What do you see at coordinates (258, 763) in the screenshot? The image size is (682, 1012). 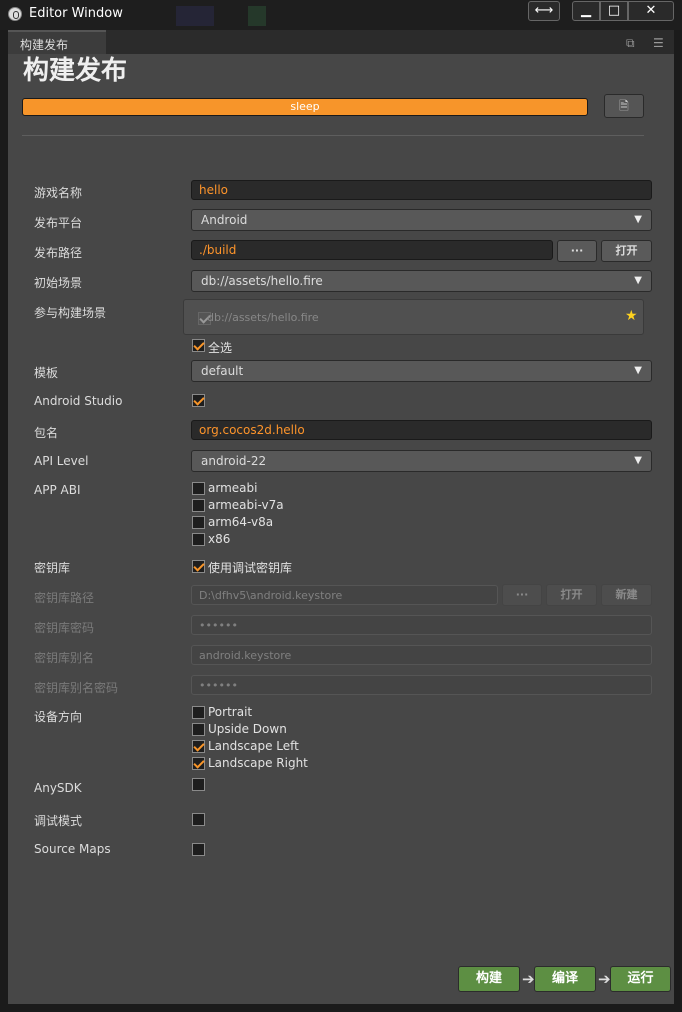 I see `orientation-option-label: Landscape Right` at bounding box center [258, 763].